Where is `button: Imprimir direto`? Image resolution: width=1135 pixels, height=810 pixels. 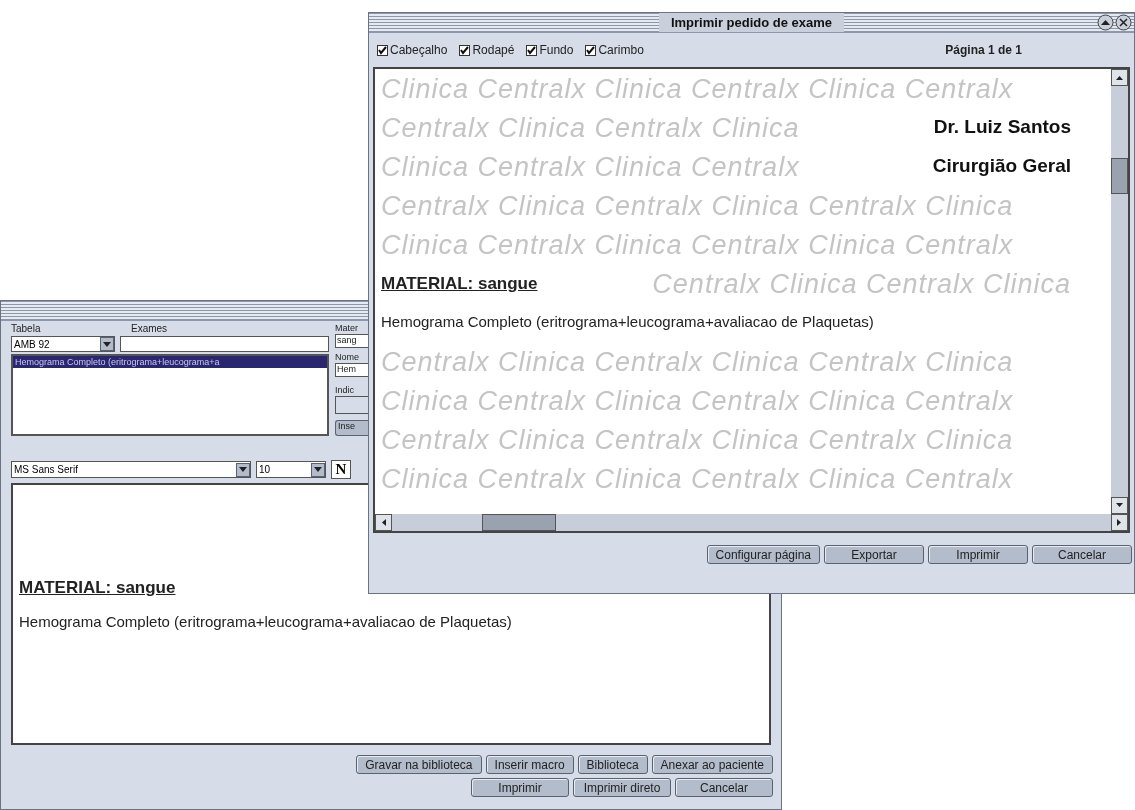 button: Imprimir direto is located at coordinates (622, 787).